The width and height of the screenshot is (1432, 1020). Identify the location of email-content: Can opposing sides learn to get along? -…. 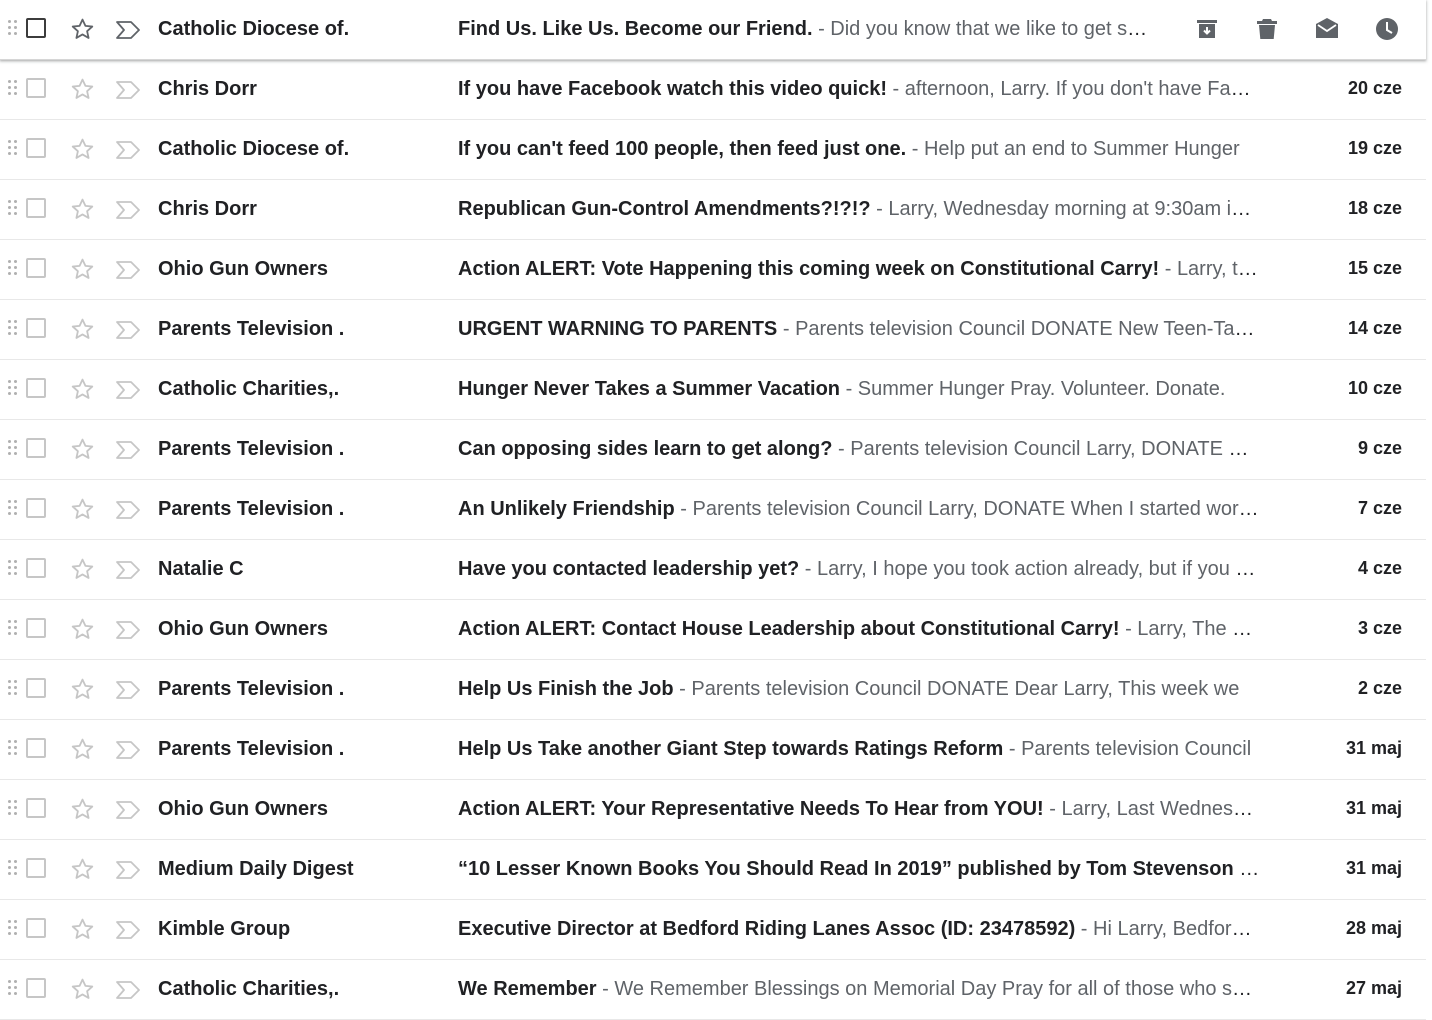
(859, 449).